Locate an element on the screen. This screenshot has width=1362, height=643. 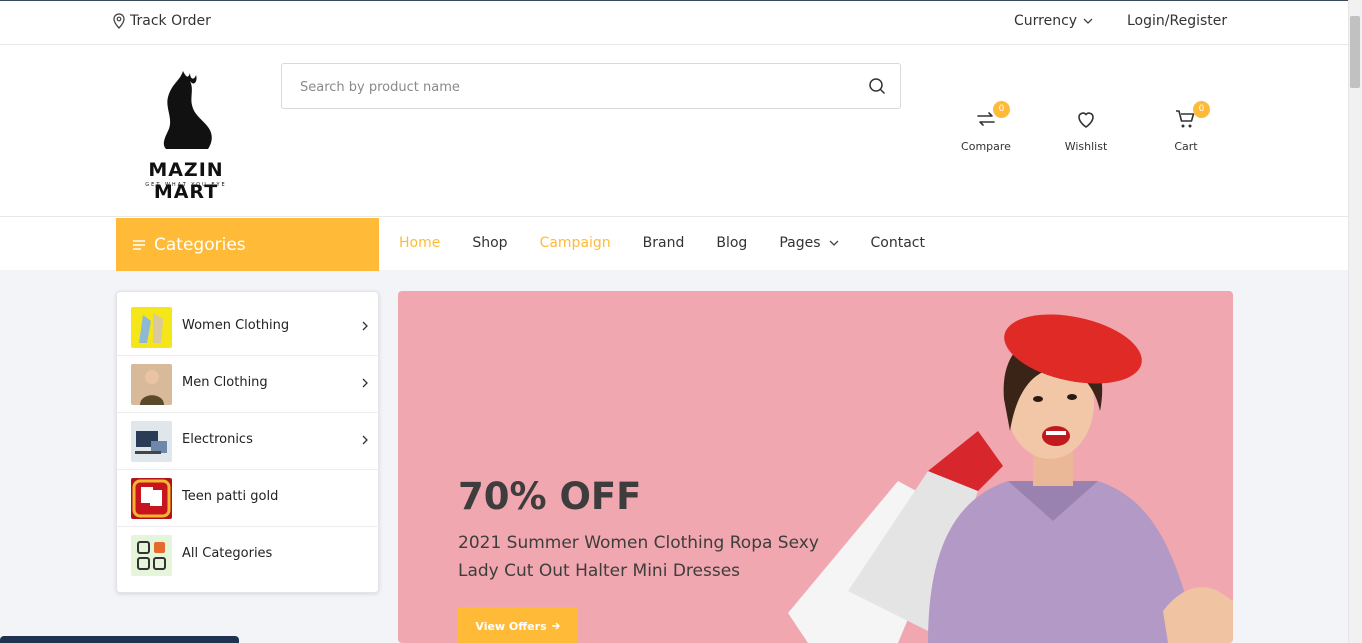
scrollbar-thumb is located at coordinates (1355, 52).